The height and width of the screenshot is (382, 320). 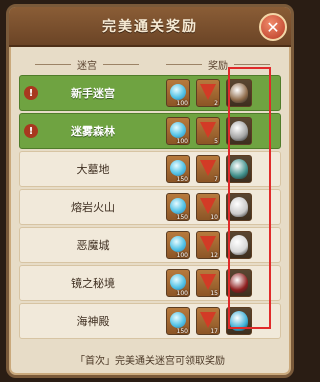 What do you see at coordinates (93, 245) in the screenshot?
I see `maze-name: 恶魔城` at bounding box center [93, 245].